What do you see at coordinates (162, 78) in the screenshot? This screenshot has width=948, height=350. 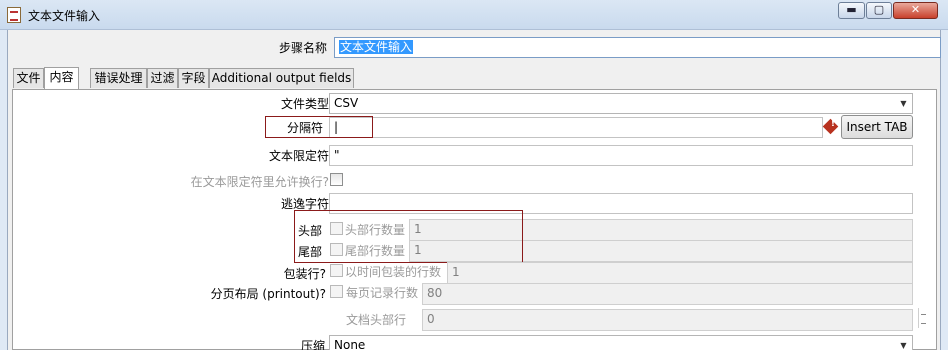 I see `tab-filter: 过滤` at bounding box center [162, 78].